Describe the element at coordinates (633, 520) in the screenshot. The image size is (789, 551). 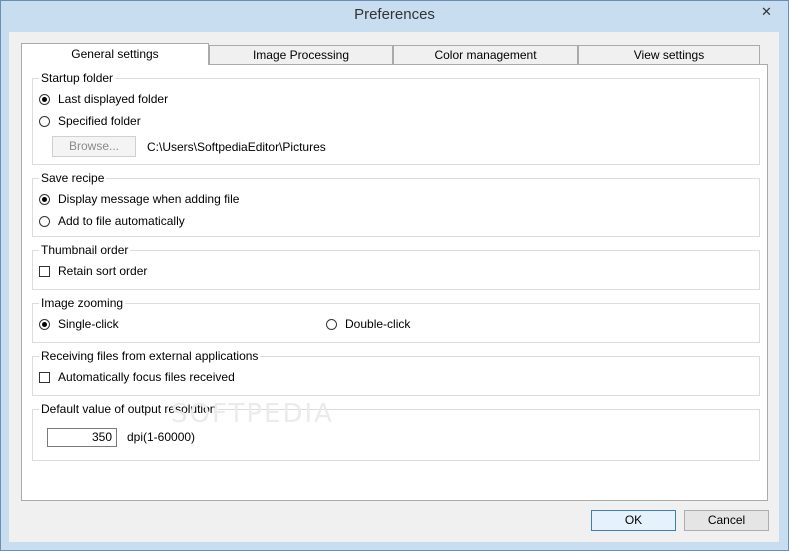
I see `ok-button: OK` at that location.